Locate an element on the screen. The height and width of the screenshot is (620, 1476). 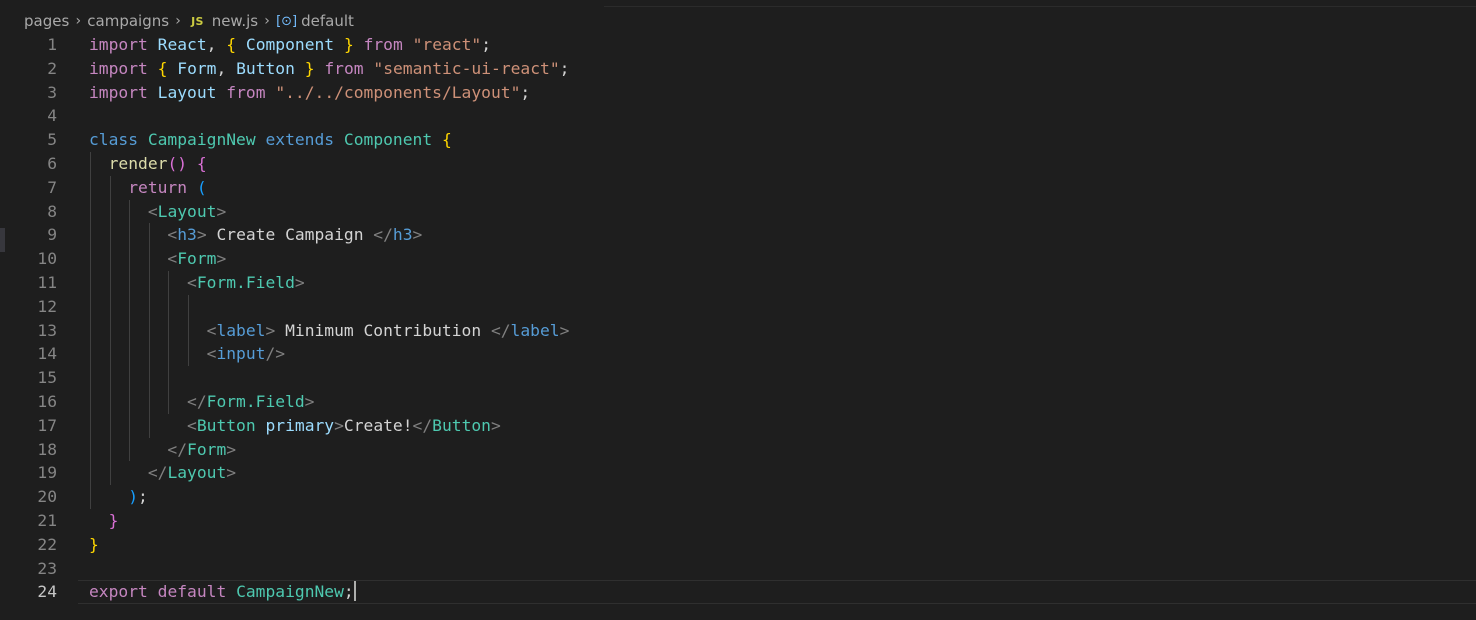
code-line: 24 export default CampaignNew; is located at coordinates (738, 592).